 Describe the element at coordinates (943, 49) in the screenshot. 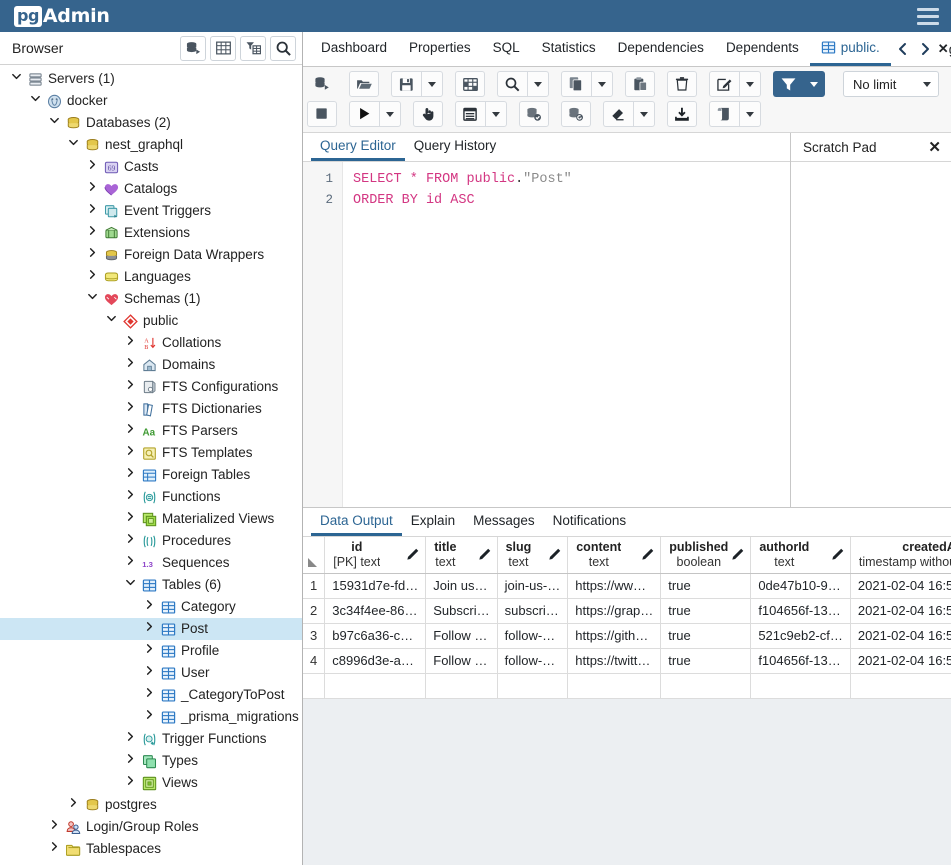

I see `close-icon: ✕` at that location.